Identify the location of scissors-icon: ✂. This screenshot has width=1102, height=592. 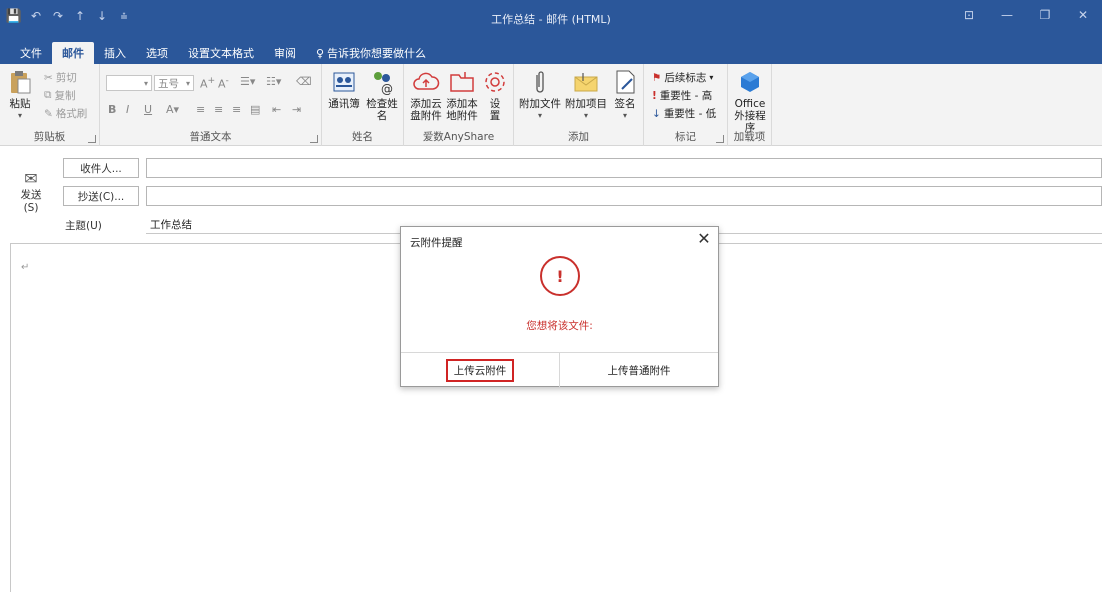
(48, 77).